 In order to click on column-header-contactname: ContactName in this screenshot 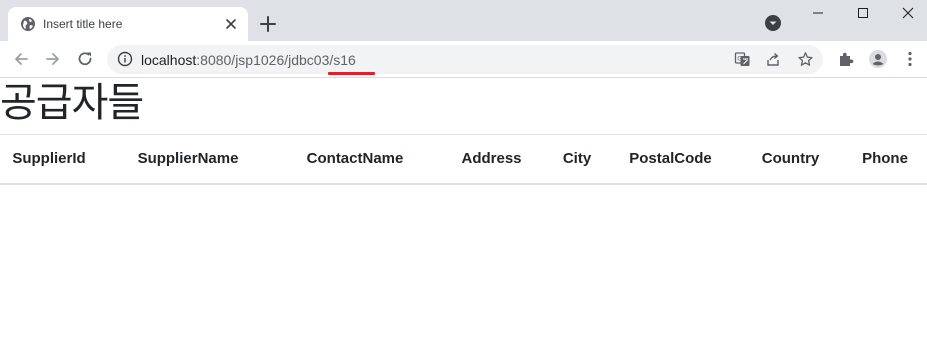, I will do `click(355, 159)`.